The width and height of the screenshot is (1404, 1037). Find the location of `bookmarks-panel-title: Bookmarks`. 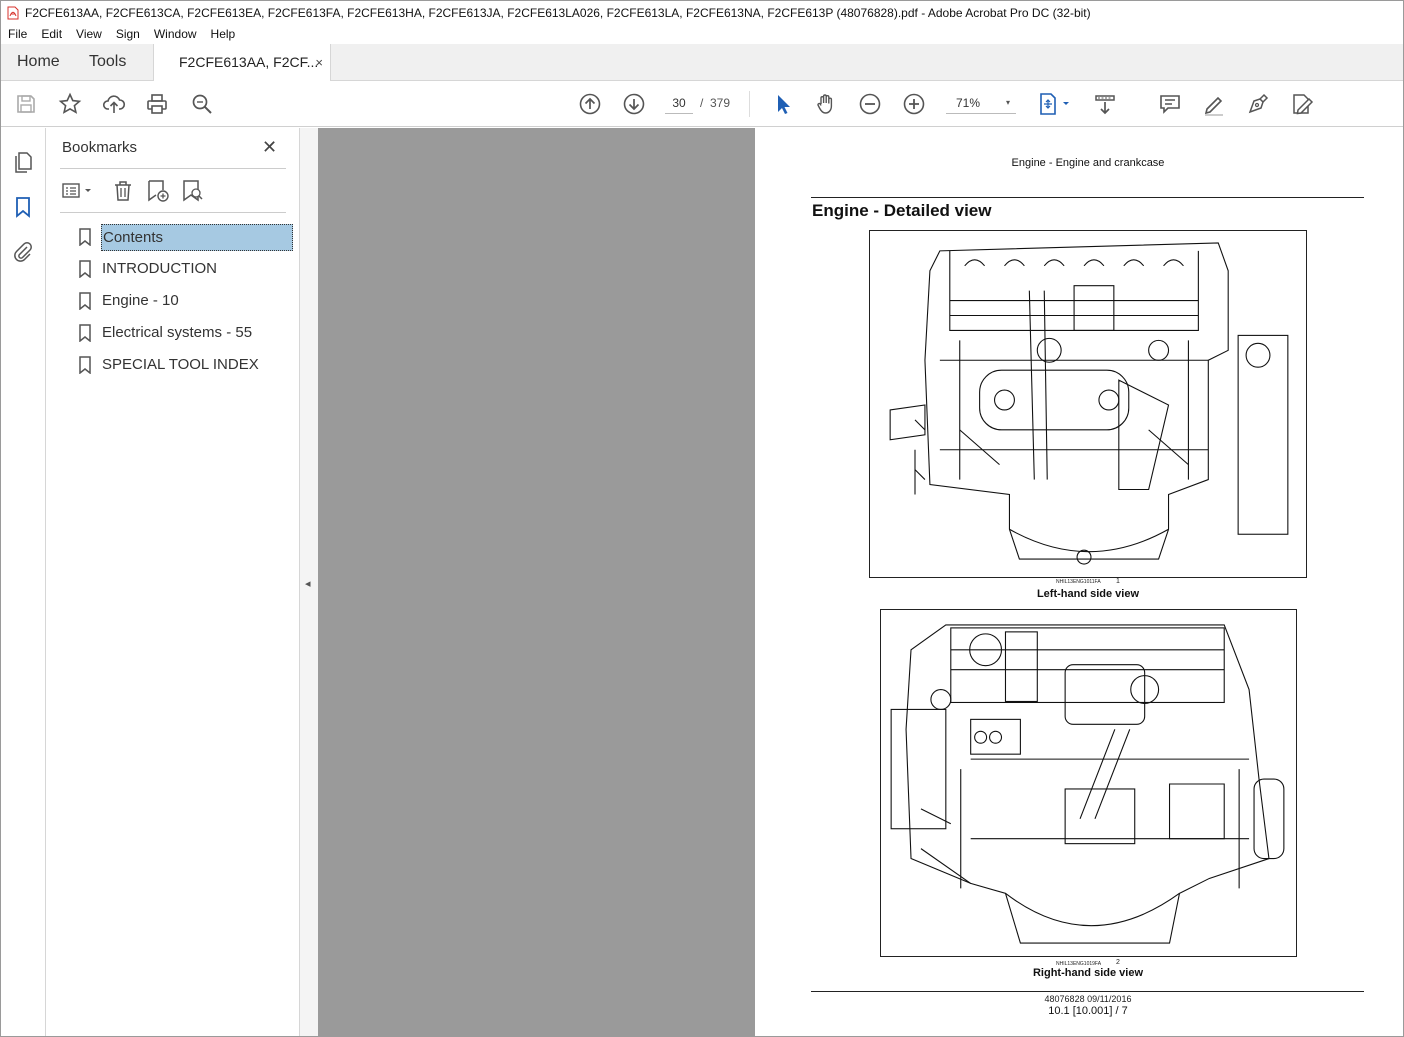

bookmarks-panel-title: Bookmarks is located at coordinates (100, 147).